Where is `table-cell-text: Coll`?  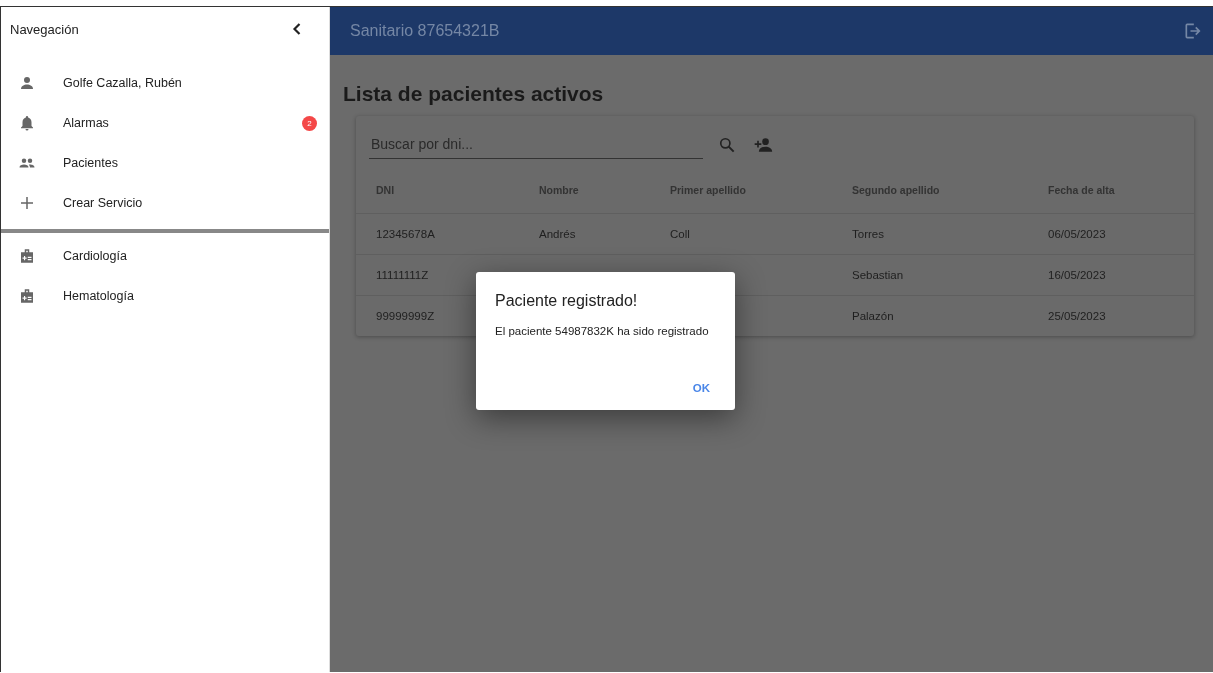
table-cell-text: Coll is located at coordinates (680, 234).